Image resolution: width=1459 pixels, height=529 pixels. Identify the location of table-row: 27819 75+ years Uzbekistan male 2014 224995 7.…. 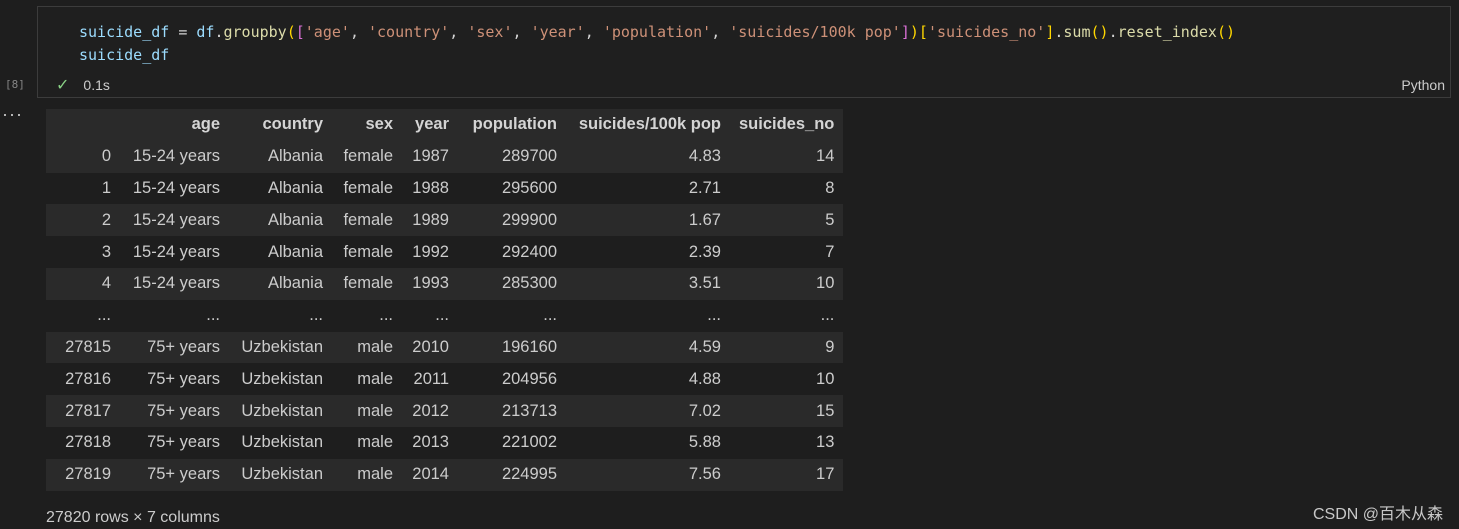
(445, 474).